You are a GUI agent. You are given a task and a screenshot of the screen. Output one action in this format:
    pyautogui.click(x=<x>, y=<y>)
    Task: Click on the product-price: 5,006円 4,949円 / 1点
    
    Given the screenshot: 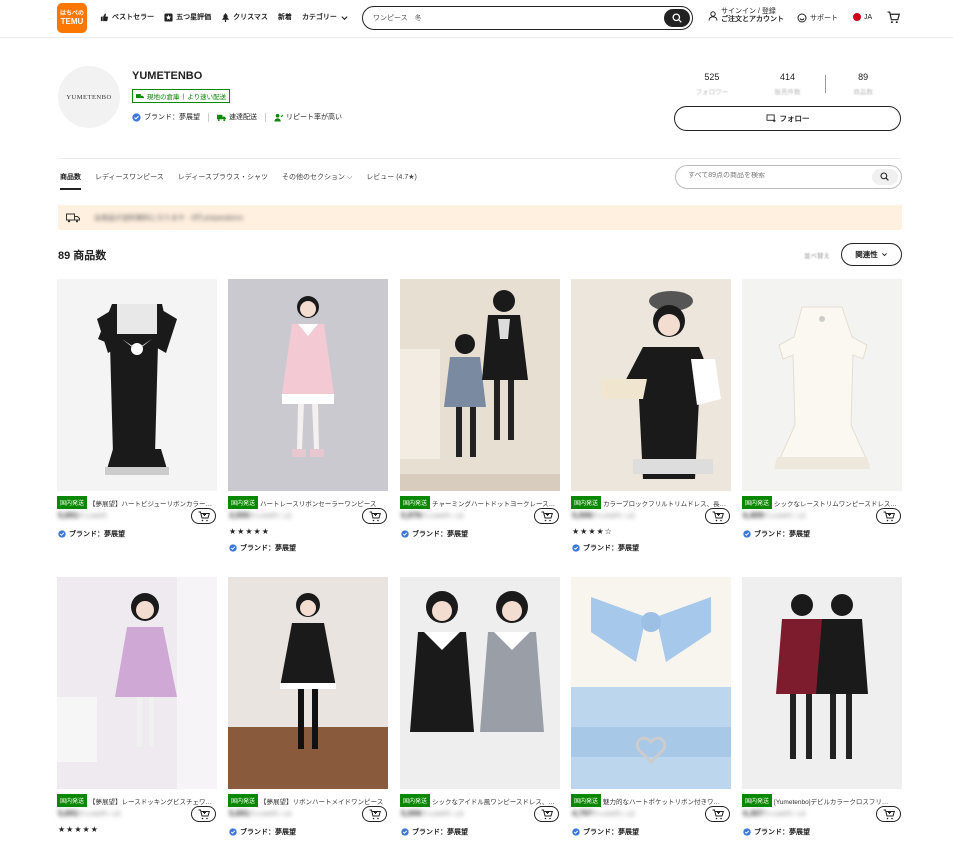 What is the action you would take?
    pyautogui.click(x=432, y=813)
    